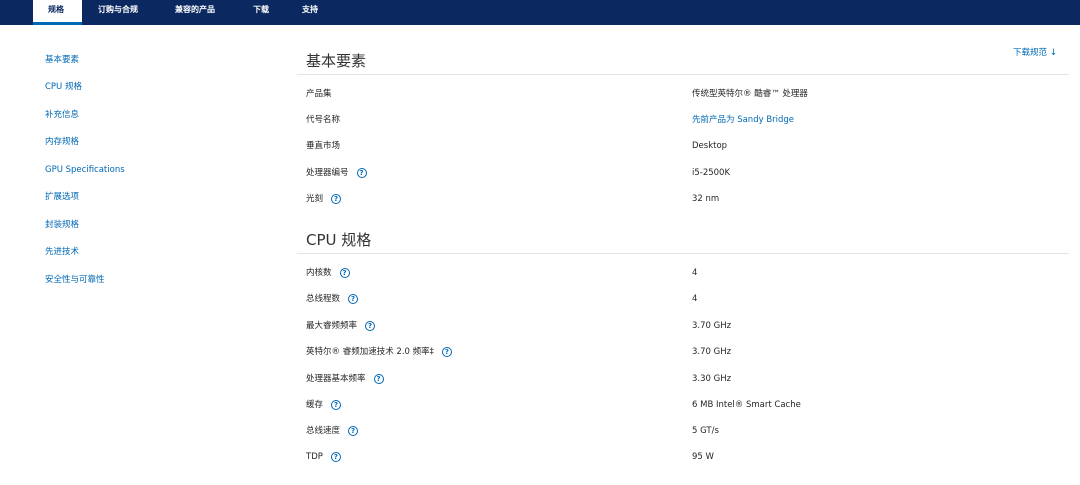 Image resolution: width=1080 pixels, height=485 pixels. I want to click on sidebar-item-package-specs: 封装规格, so click(62, 225).